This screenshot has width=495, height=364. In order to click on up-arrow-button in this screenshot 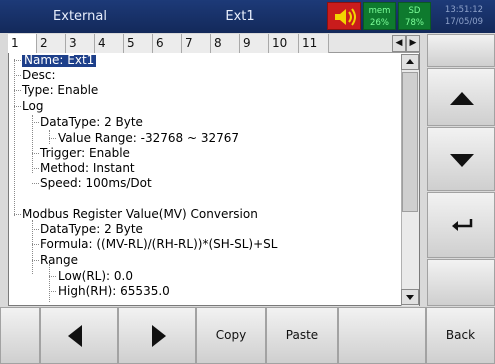, I will do `click(461, 97)`.